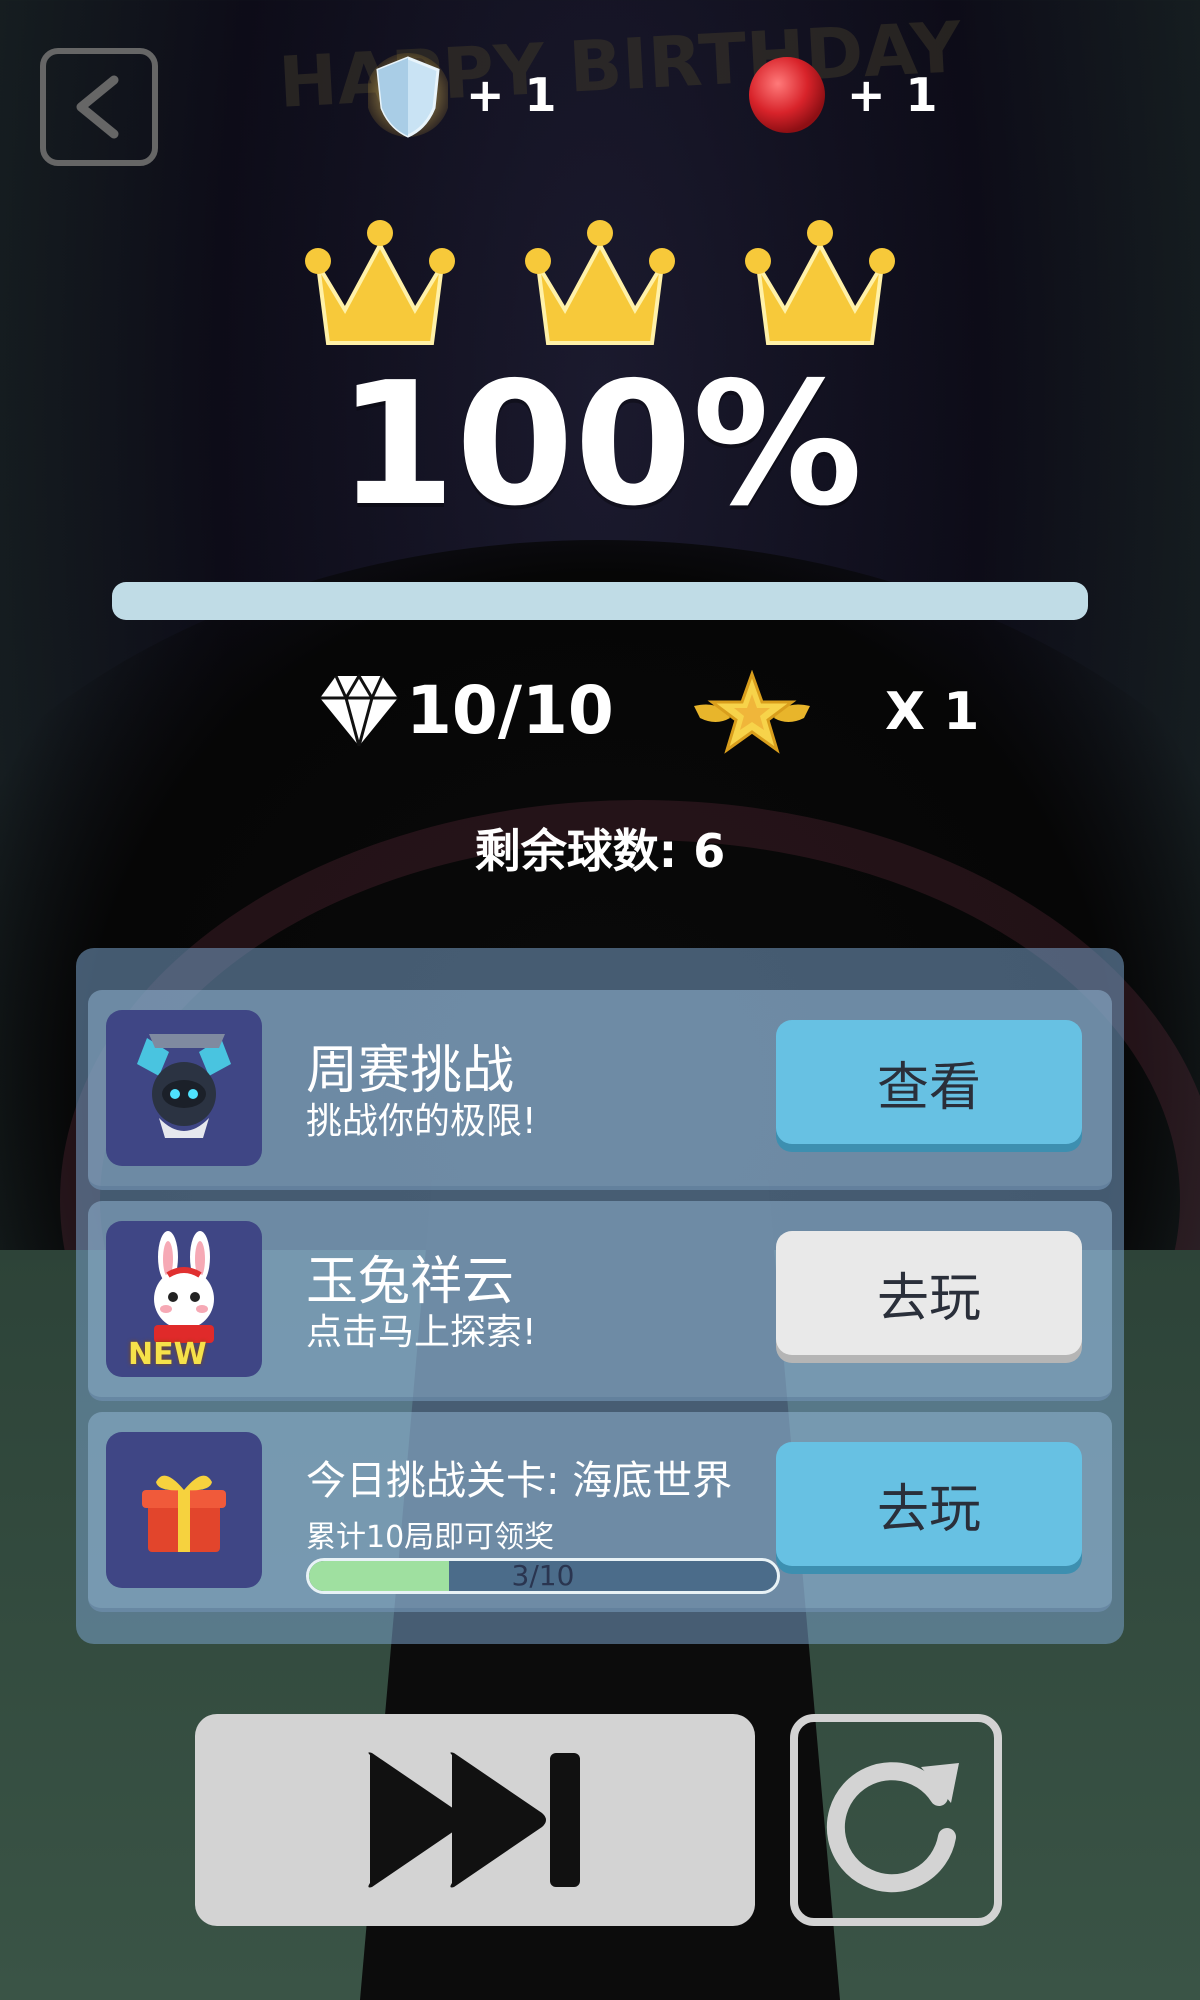 The image size is (1200, 2000). I want to click on star-badge, so click(752, 716).